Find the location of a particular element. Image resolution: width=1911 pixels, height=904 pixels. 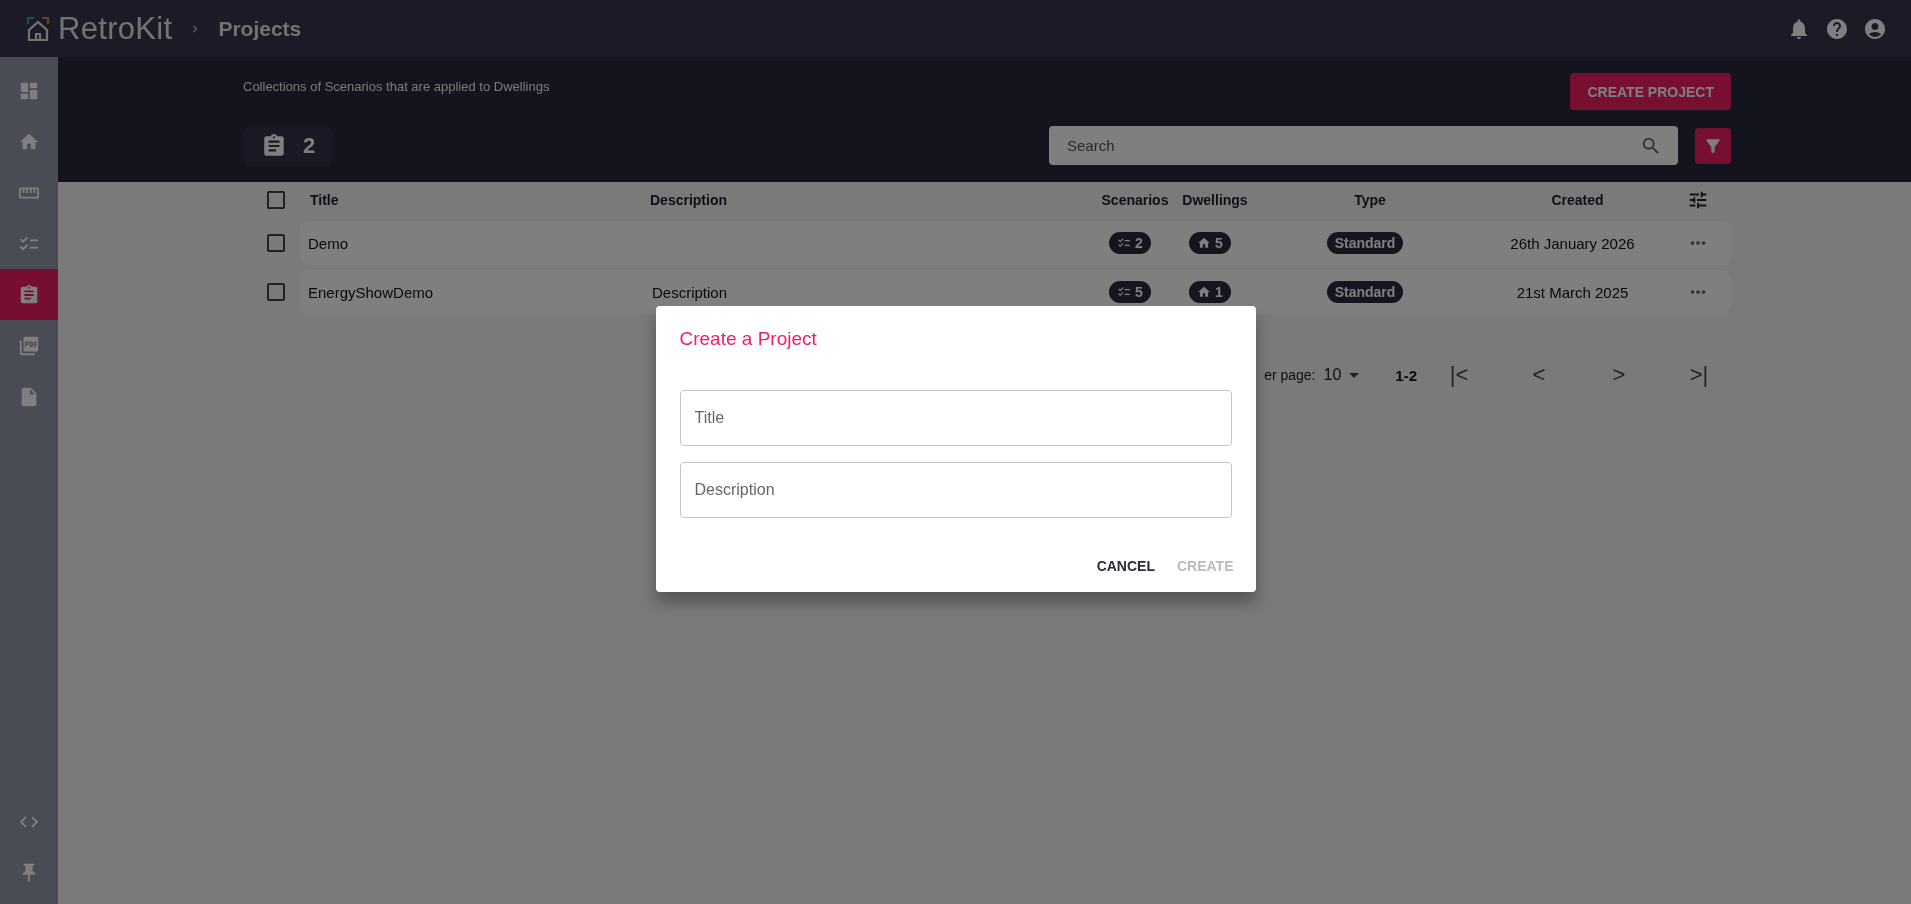

dwellings-badge: 1 is located at coordinates (1210, 292).